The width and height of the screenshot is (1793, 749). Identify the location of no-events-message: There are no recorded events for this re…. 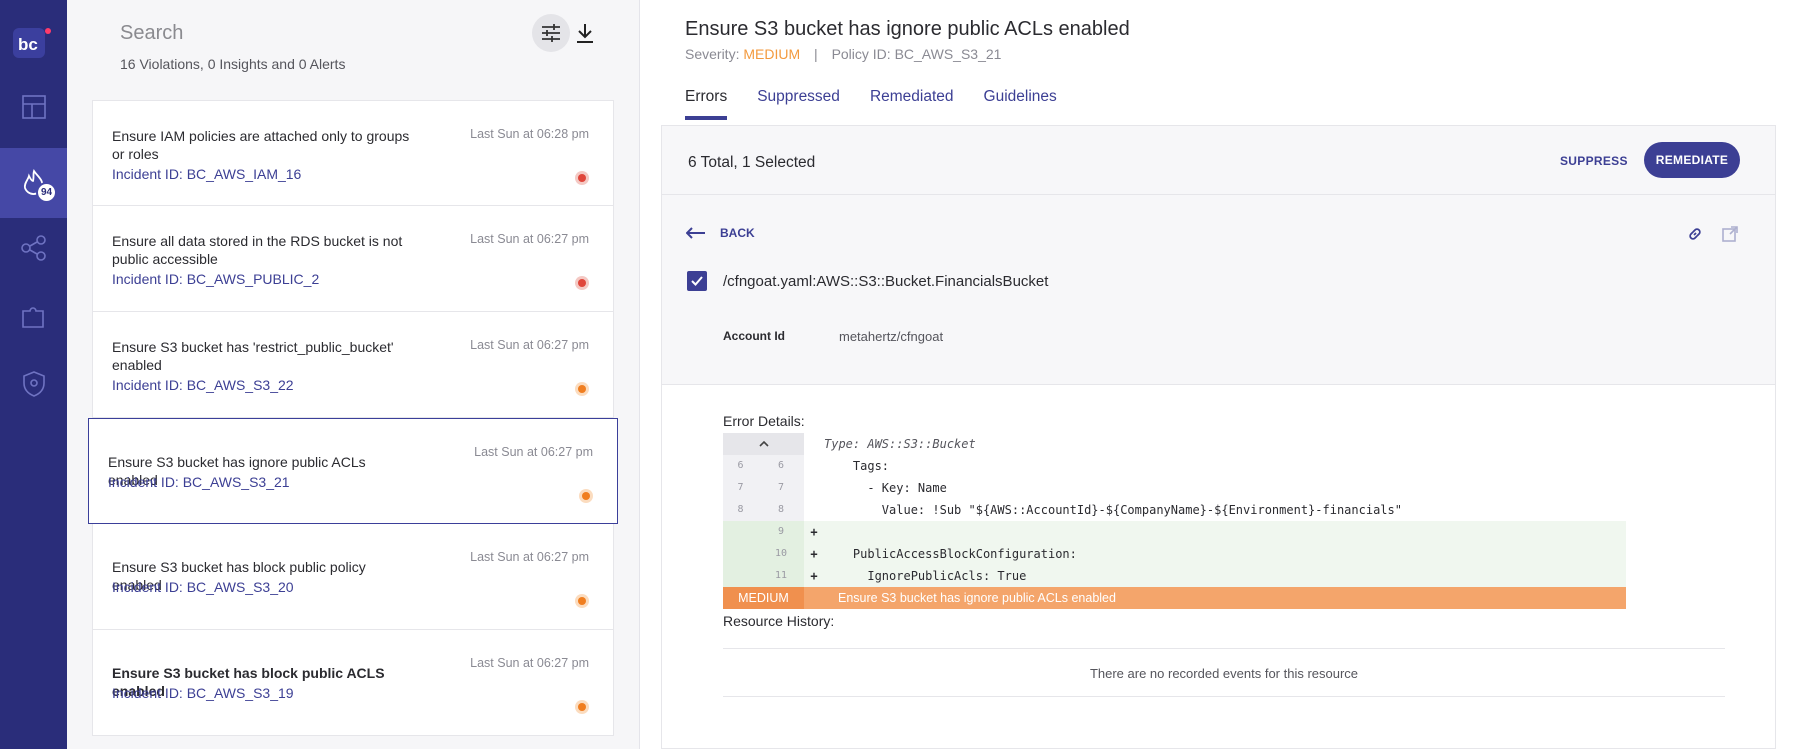
(1224, 673).